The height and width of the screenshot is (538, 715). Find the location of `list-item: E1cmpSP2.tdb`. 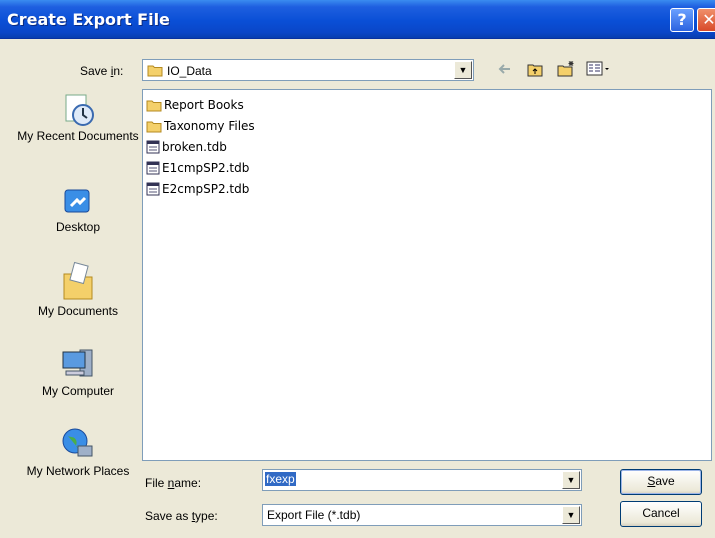

list-item: E1cmpSP2.tdb is located at coordinates (197, 168).